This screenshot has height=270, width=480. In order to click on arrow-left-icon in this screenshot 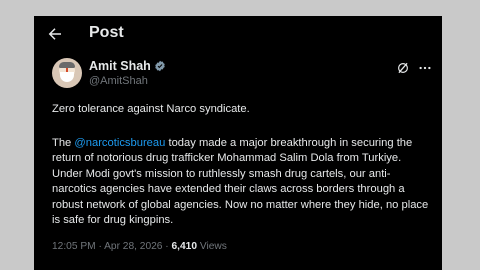, I will do `click(55, 34)`.